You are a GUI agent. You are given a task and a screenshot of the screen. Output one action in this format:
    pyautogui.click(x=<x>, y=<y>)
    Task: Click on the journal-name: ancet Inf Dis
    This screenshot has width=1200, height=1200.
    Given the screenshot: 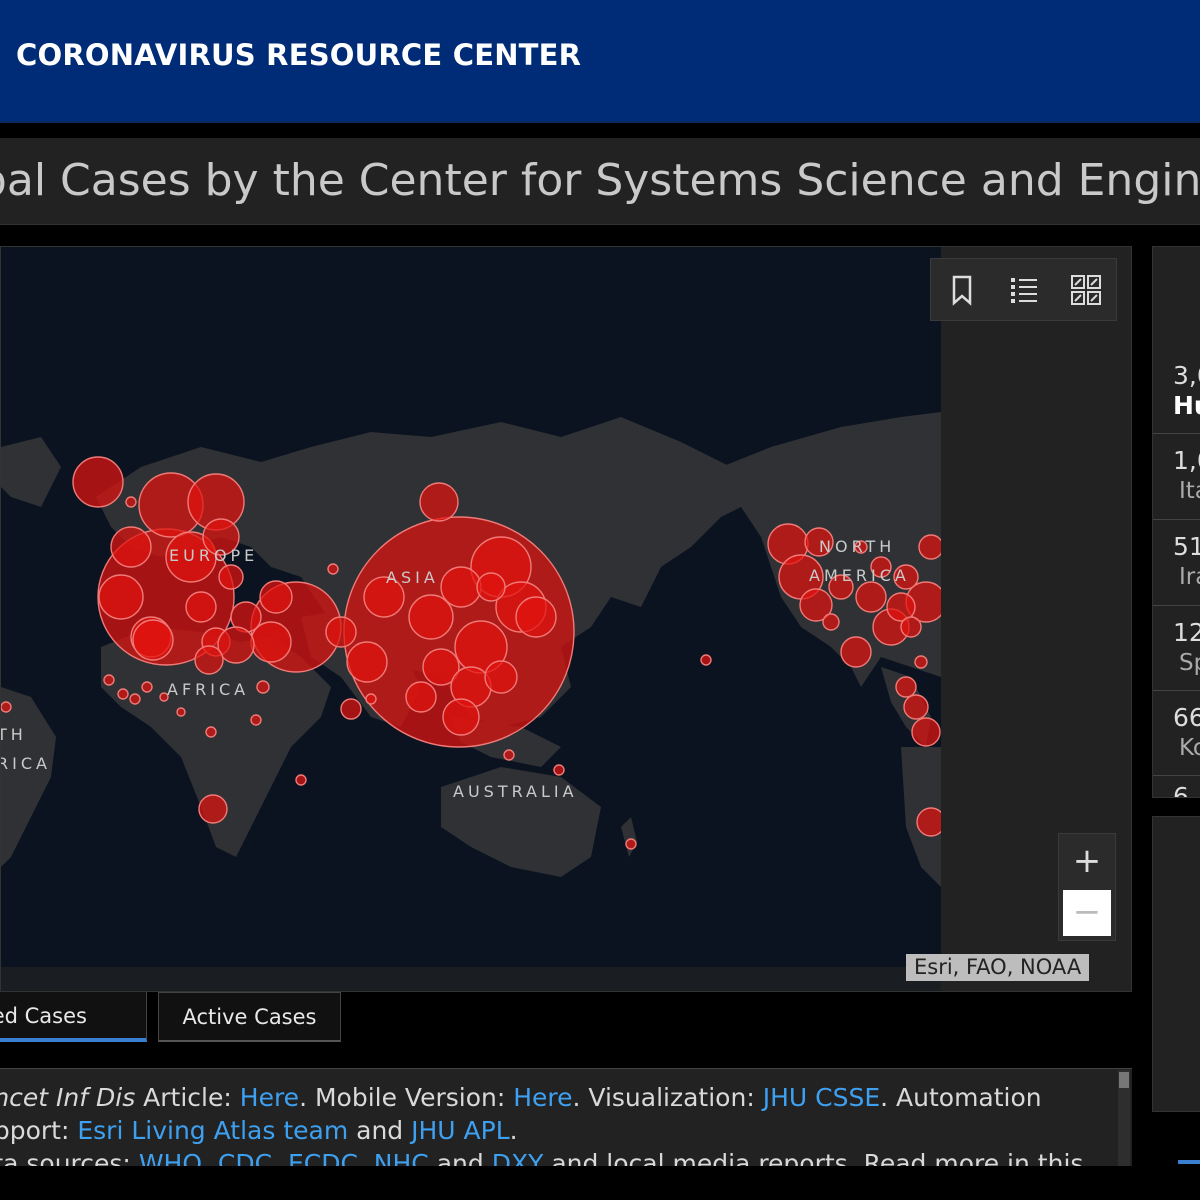 What is the action you would take?
    pyautogui.click(x=68, y=1097)
    